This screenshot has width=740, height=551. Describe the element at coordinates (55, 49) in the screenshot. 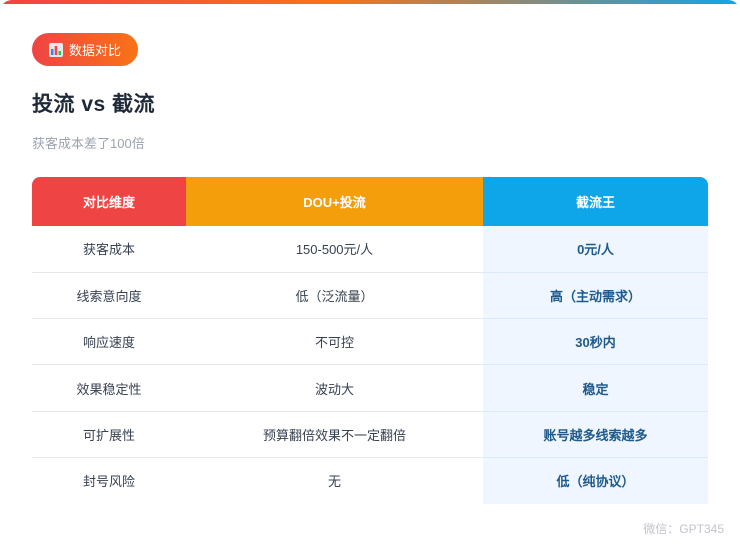

I see `bar-chart-icon` at that location.